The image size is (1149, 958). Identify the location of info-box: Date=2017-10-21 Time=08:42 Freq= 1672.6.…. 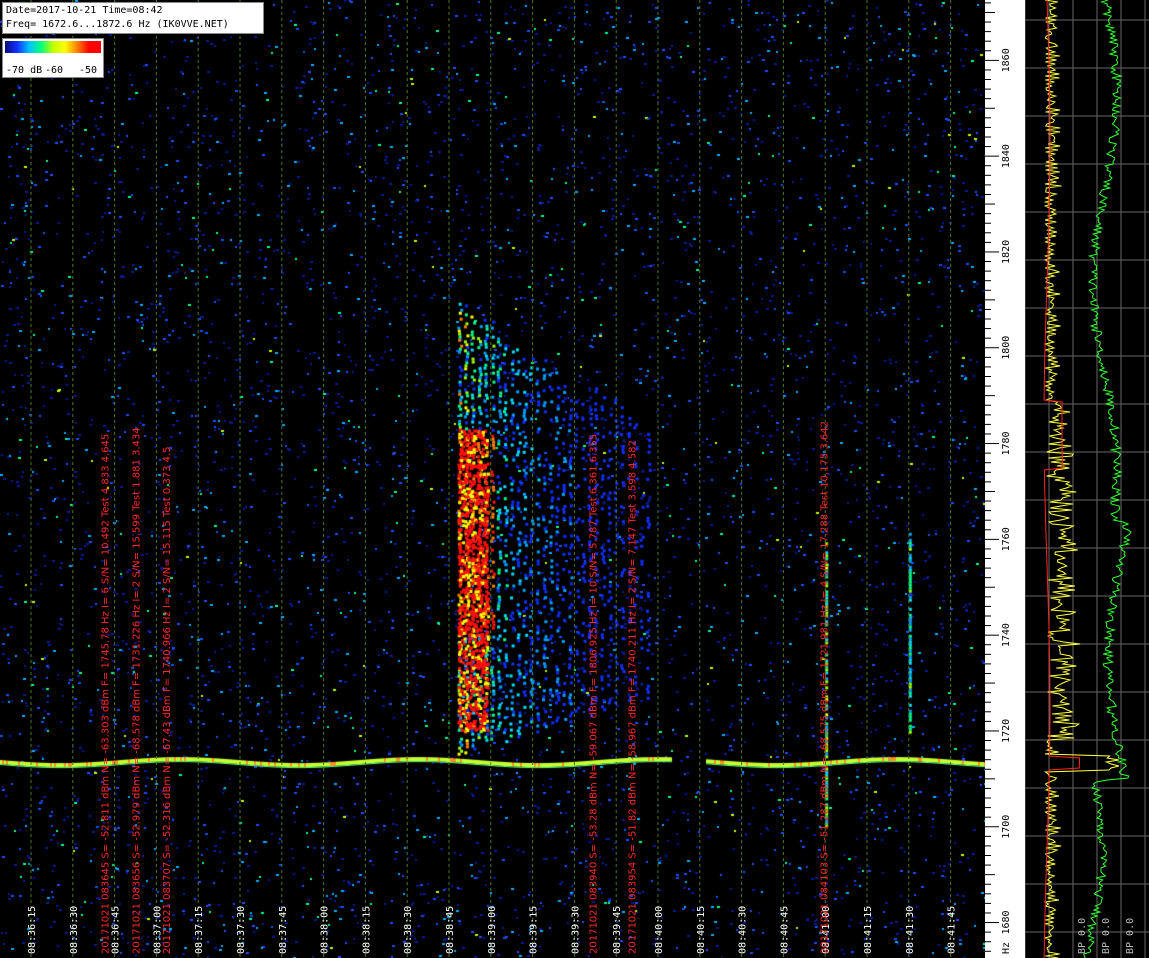
(133, 18).